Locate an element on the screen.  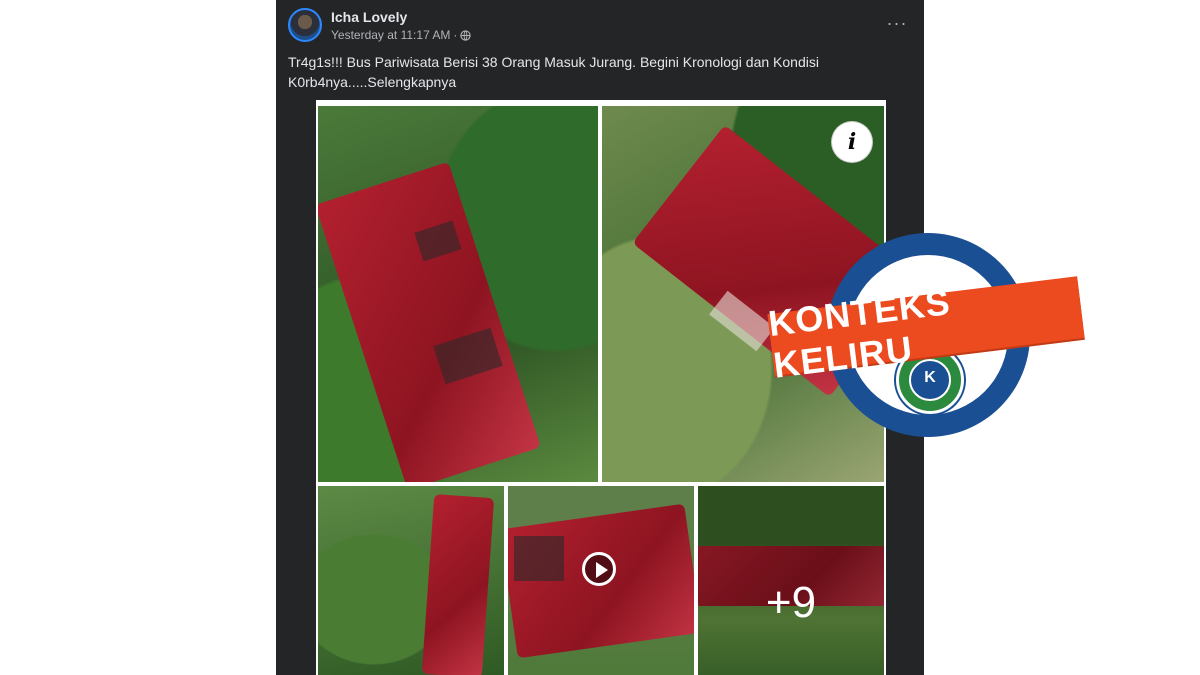
timestamp: Yesterday at 11:17 AM is located at coordinates (390, 35).